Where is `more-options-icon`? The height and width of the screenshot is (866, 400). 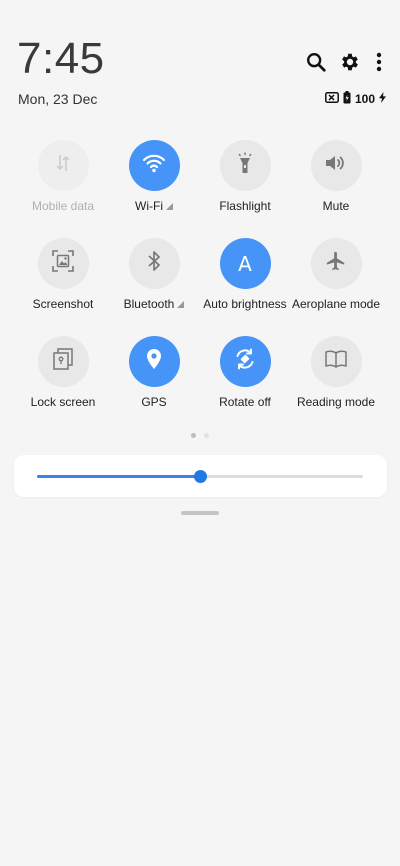 more-options-icon is located at coordinates (379, 62).